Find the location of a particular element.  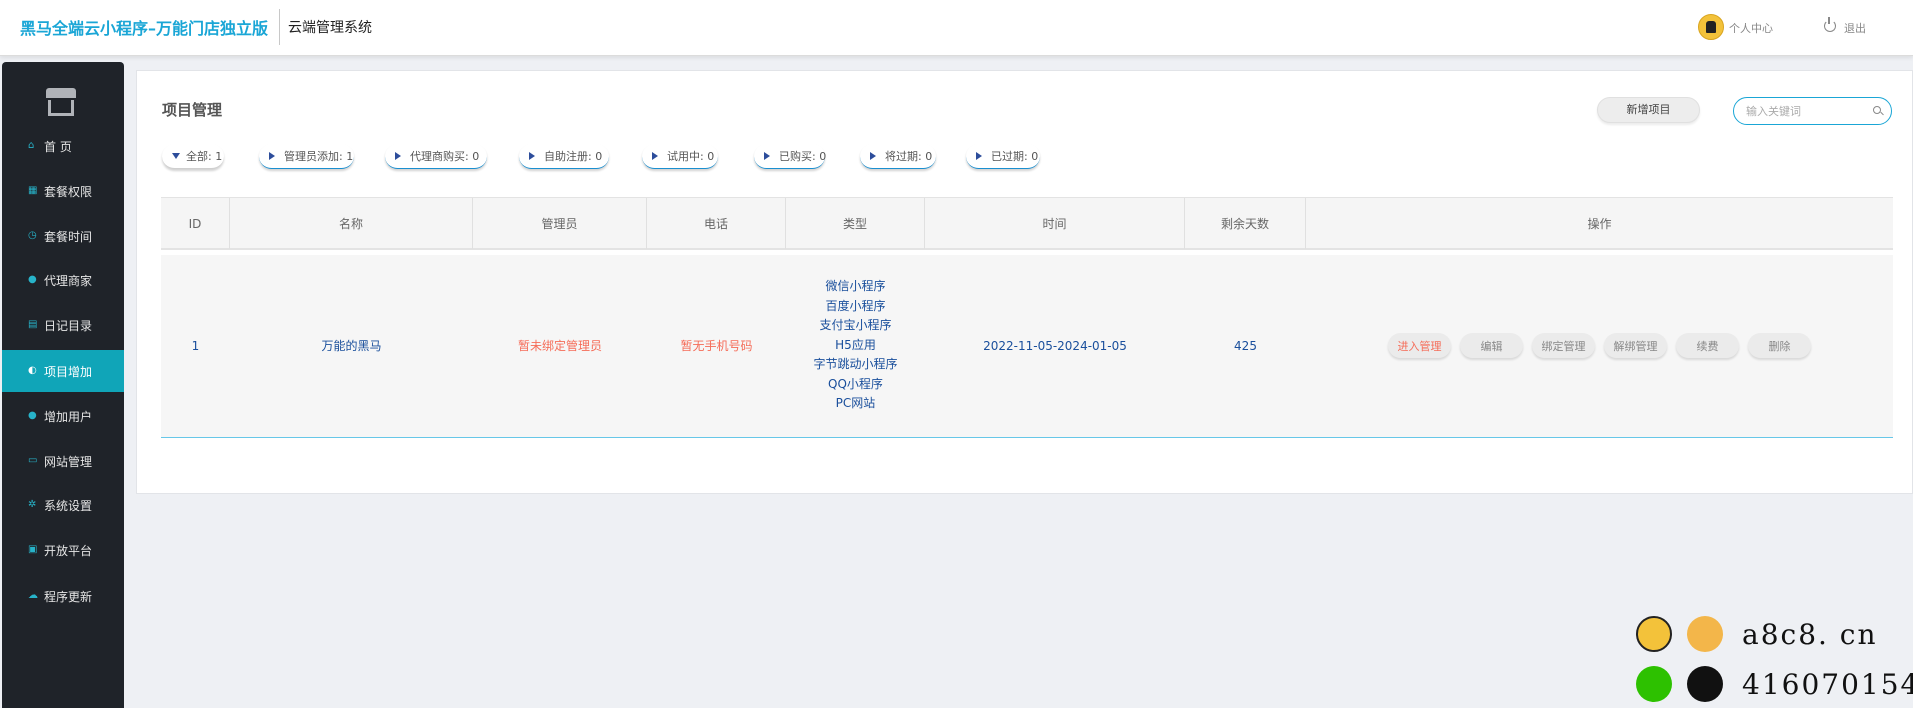

search-icon is located at coordinates (1877, 110).